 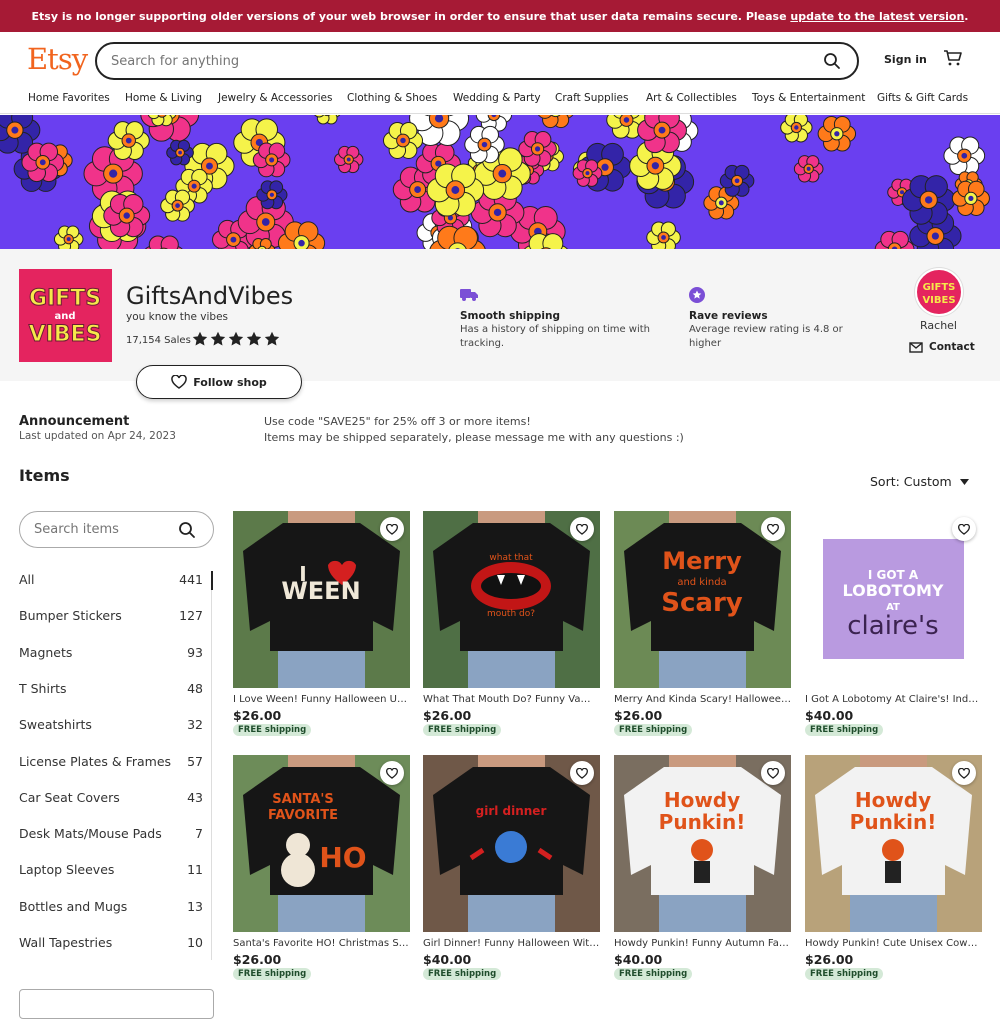 What do you see at coordinates (697, 295) in the screenshot?
I see `star-badge-icon` at bounding box center [697, 295].